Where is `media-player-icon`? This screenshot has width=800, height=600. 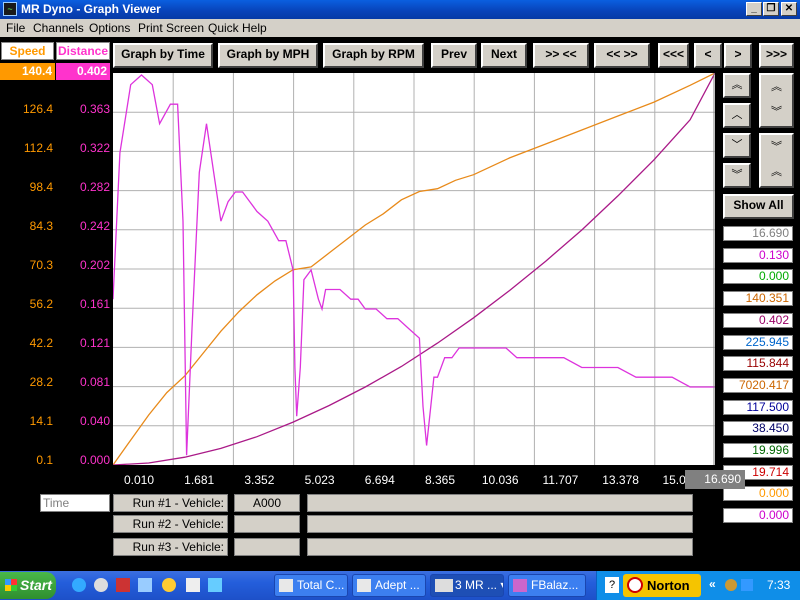 media-player-icon is located at coordinates (101, 585).